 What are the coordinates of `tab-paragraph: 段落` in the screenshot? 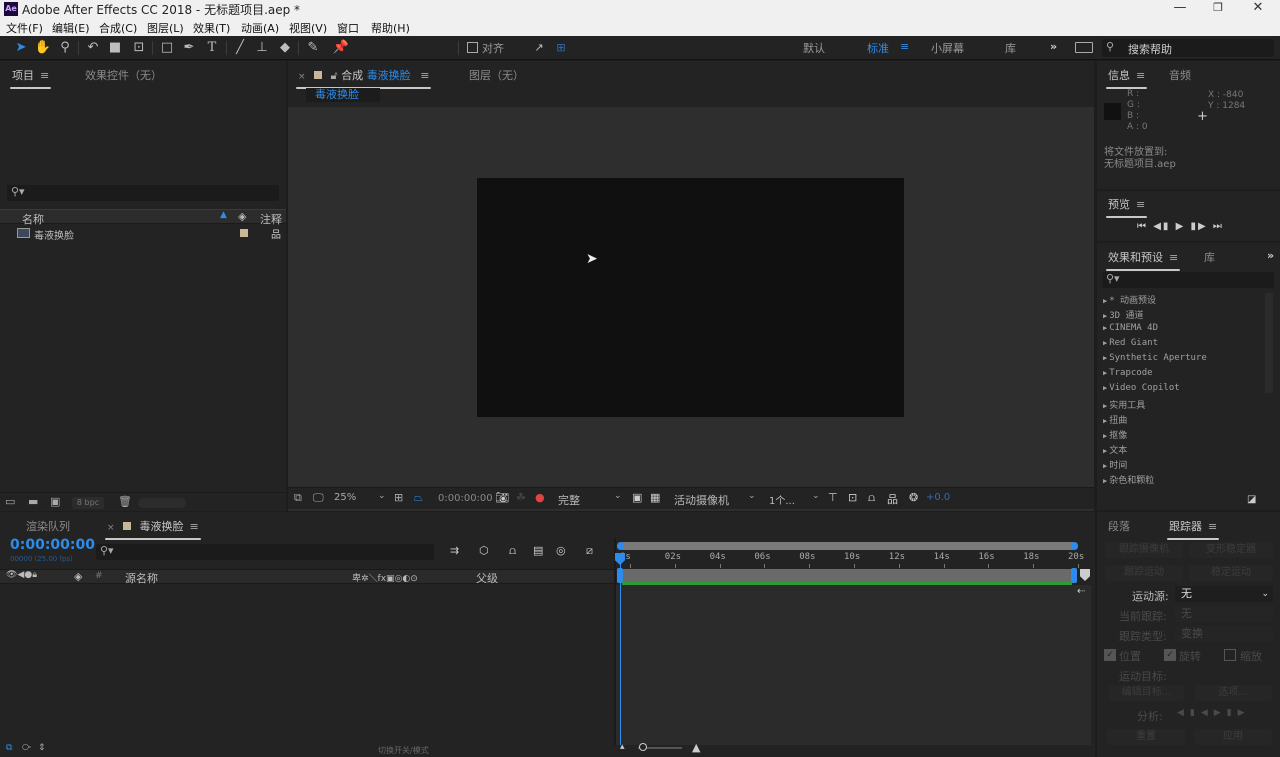 It's located at (1119, 526).